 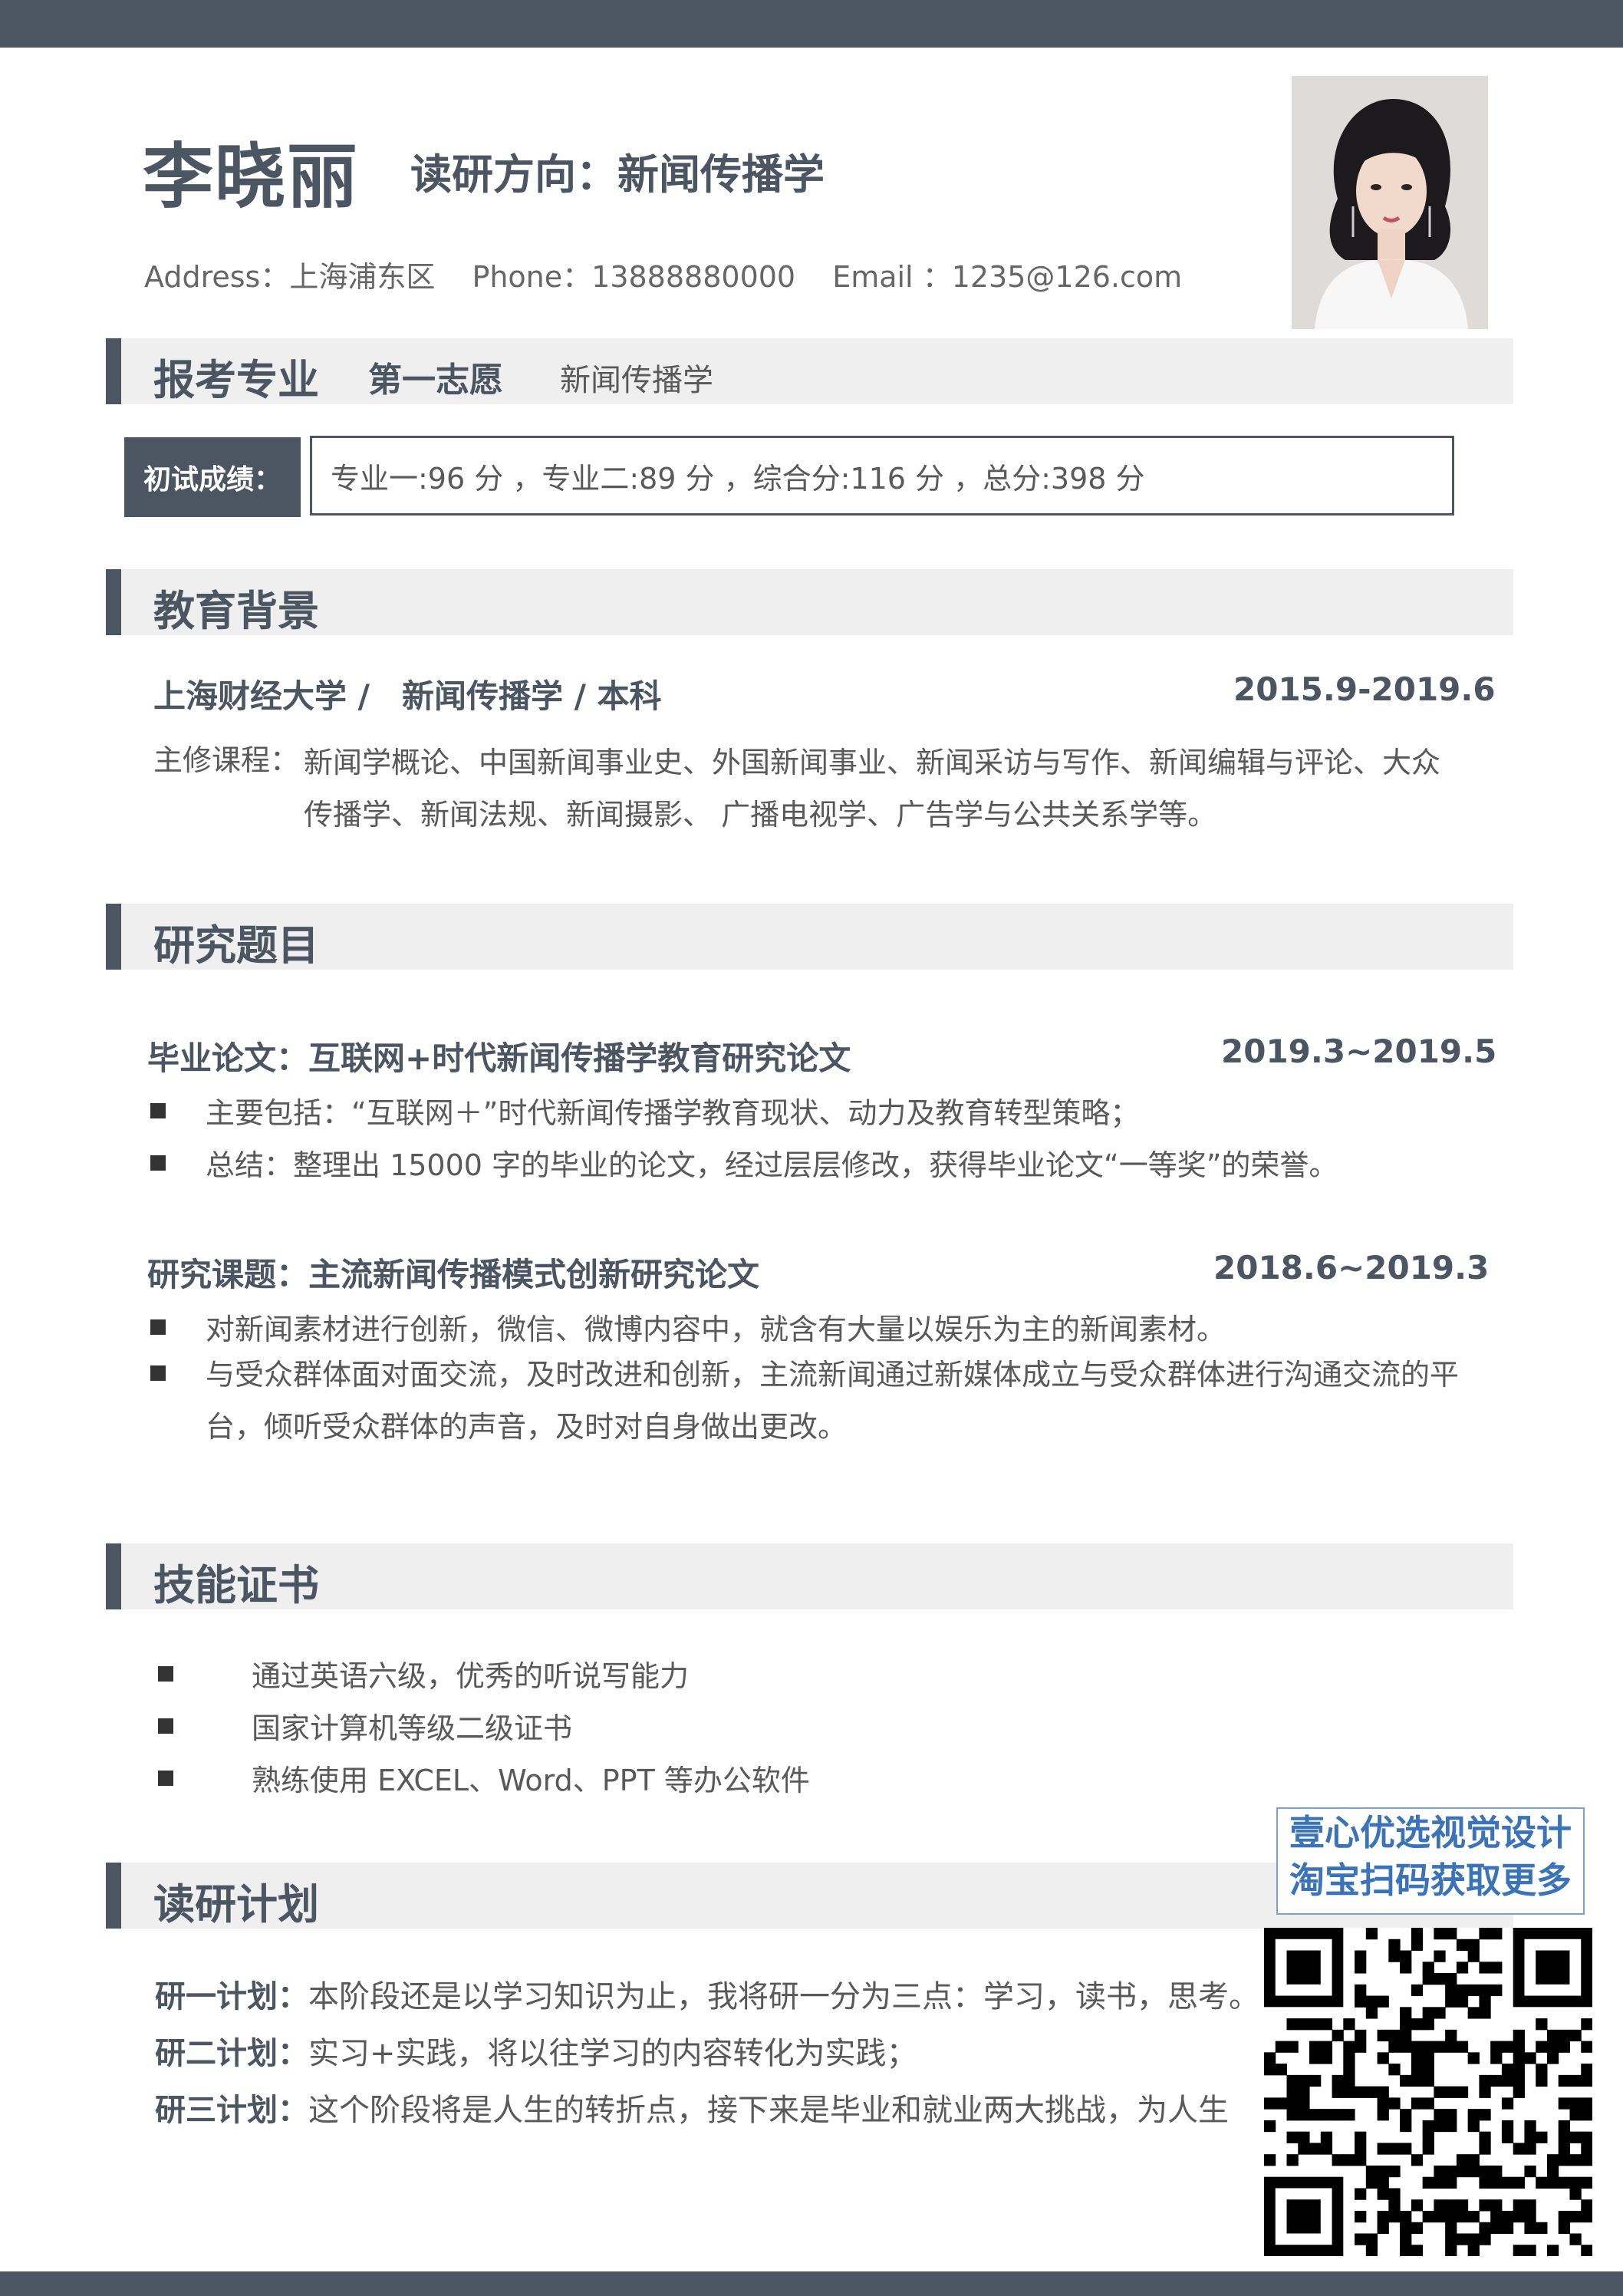 What do you see at coordinates (236, 1585) in the screenshot?
I see `section-title: 技能证书` at bounding box center [236, 1585].